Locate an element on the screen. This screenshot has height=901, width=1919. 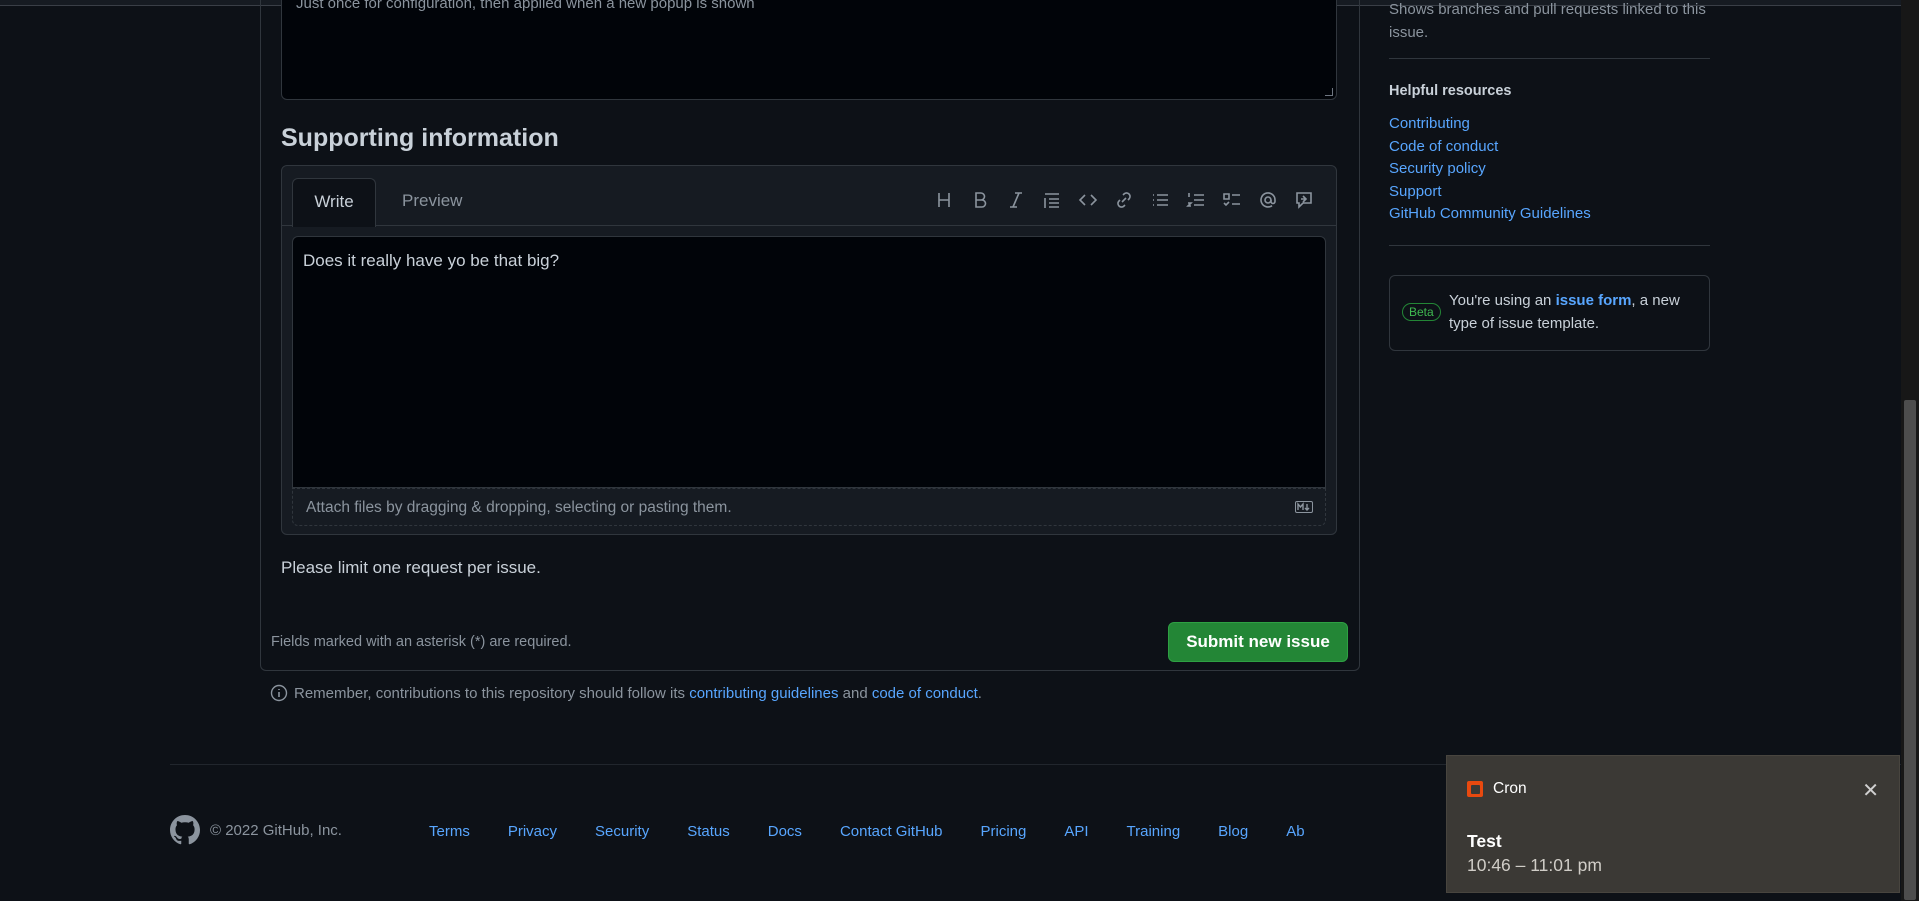
github-logo-icon is located at coordinates (185, 830).